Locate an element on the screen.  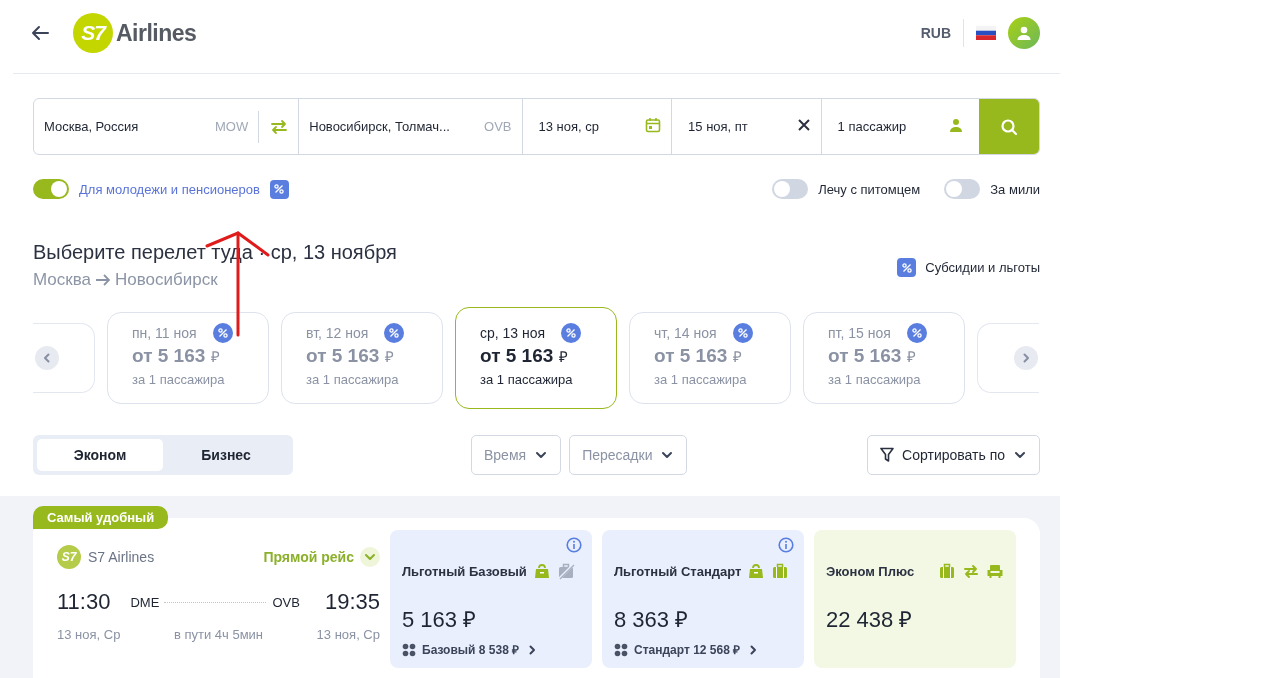
fare-price: 5 163 ₽ is located at coordinates (440, 619).